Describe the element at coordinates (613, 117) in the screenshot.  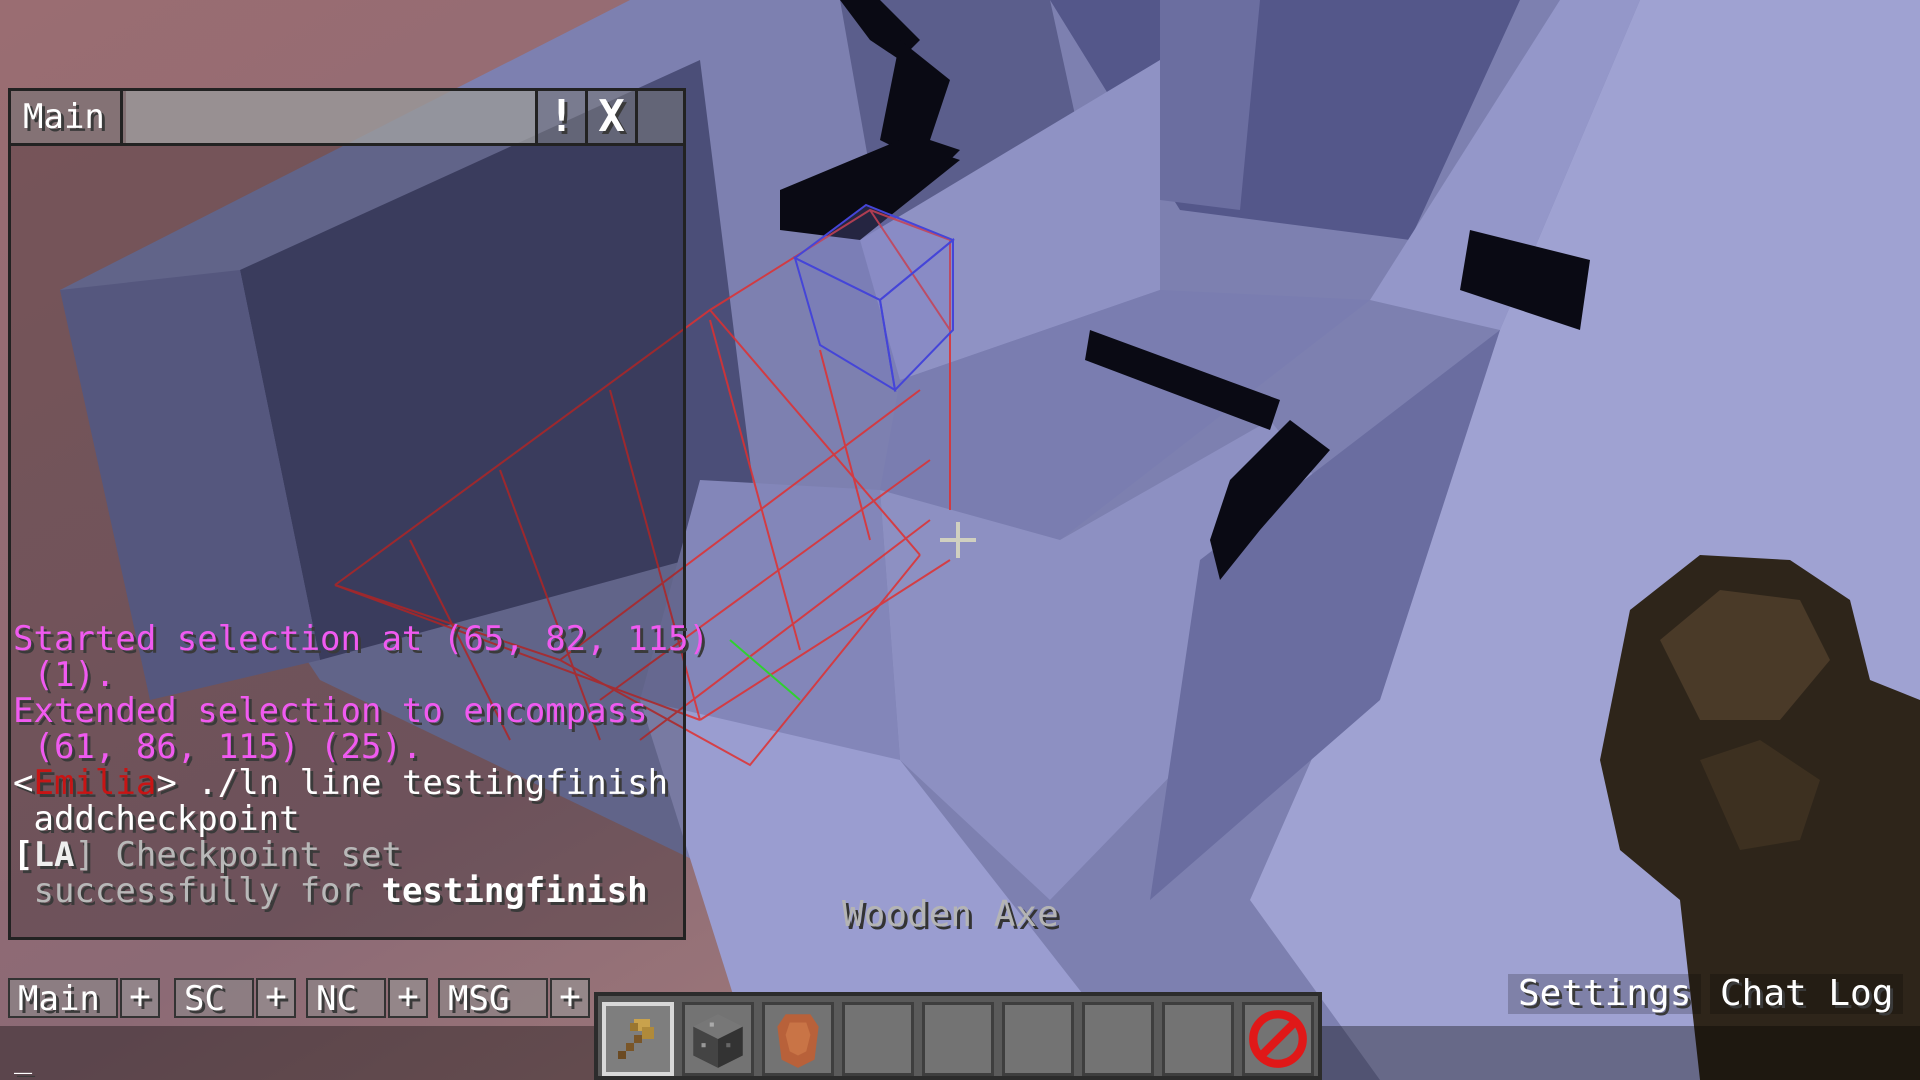
I see `chat-close-button: X` at that location.